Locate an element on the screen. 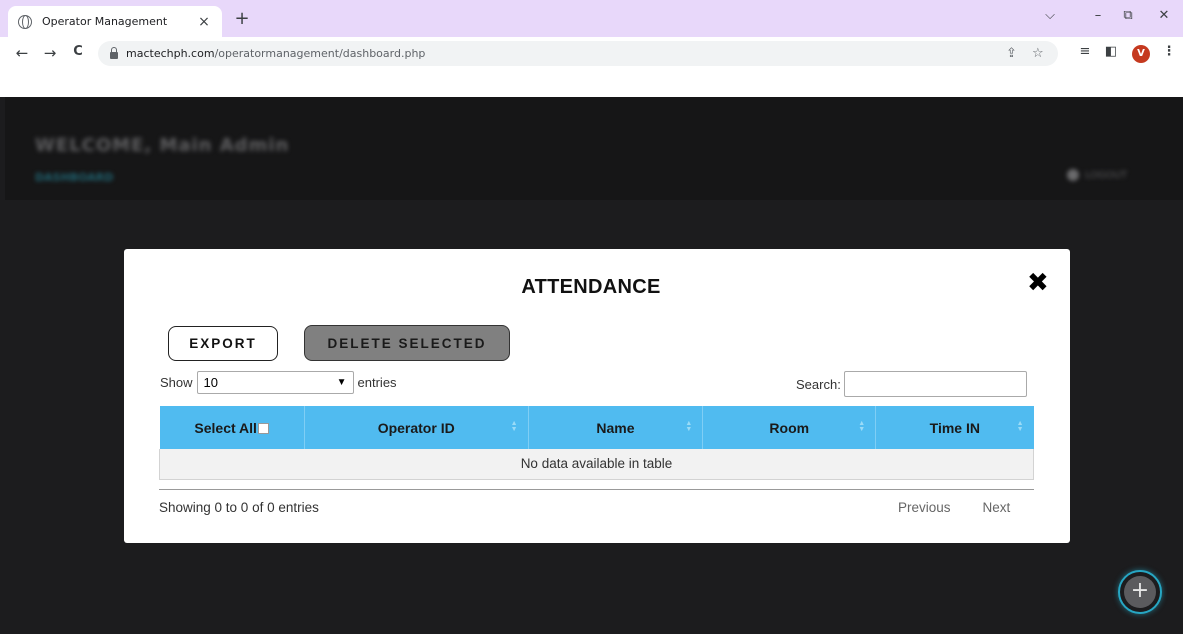 Image resolution: width=1183 pixels, height=634 pixels. operator-id-label: Operator ID is located at coordinates (416, 427).